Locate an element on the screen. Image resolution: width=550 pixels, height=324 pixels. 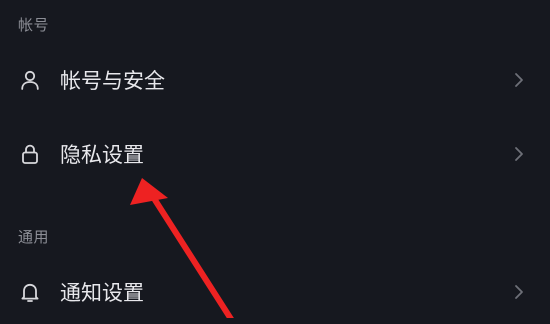
section-header-account: 帐号 is located at coordinates (34, 25).